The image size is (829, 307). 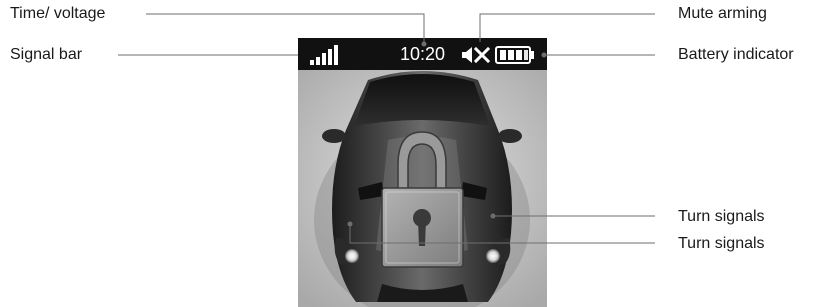 What do you see at coordinates (58, 13) in the screenshot?
I see `callout-time-voltage: Time/ voltage` at bounding box center [58, 13].